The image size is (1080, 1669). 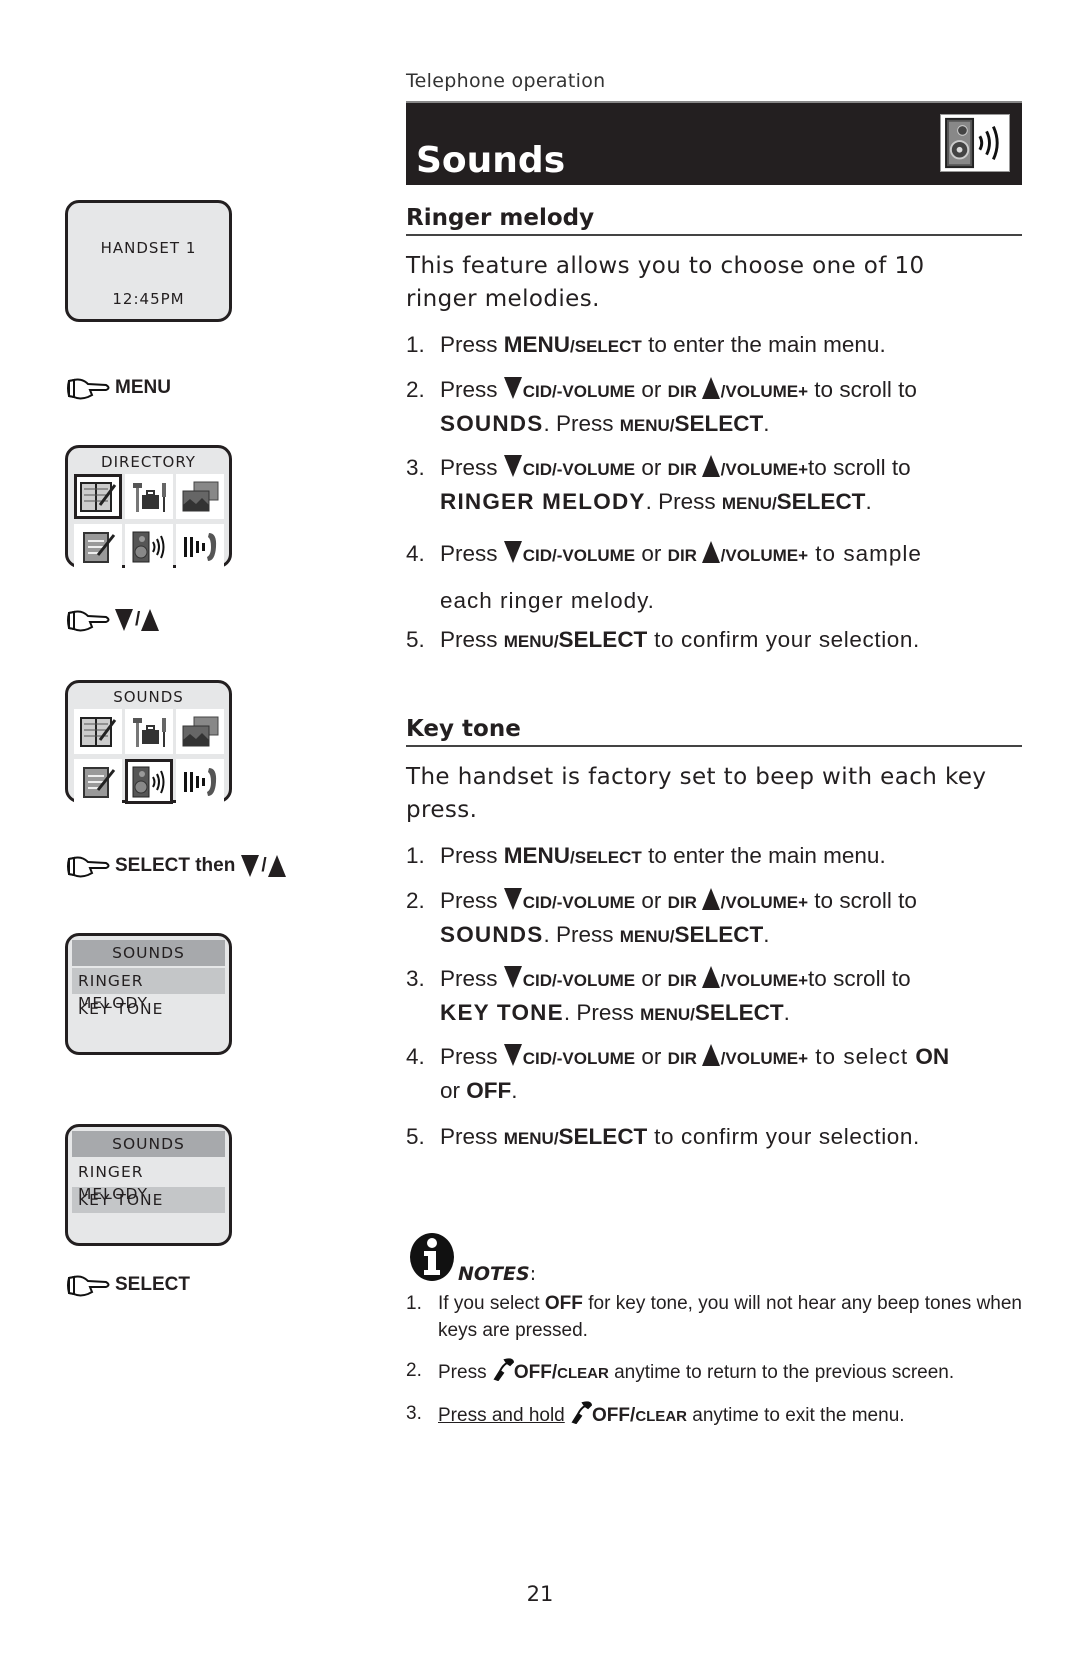 I want to click on page-title-bar: Sounds, so click(x=714, y=143).